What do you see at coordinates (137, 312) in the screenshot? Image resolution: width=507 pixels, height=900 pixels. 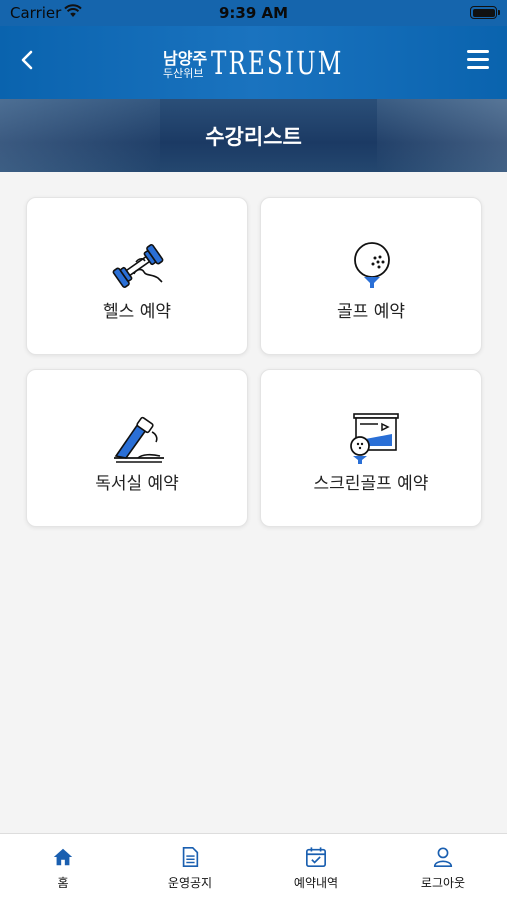 I see `gym-reservation-label: 헬스 예약` at bounding box center [137, 312].